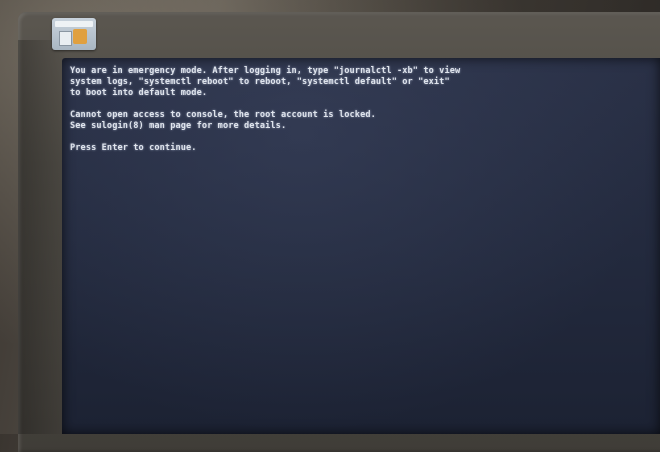 This screenshot has width=660, height=452. I want to click on sticker-logo-tile, so click(65, 38).